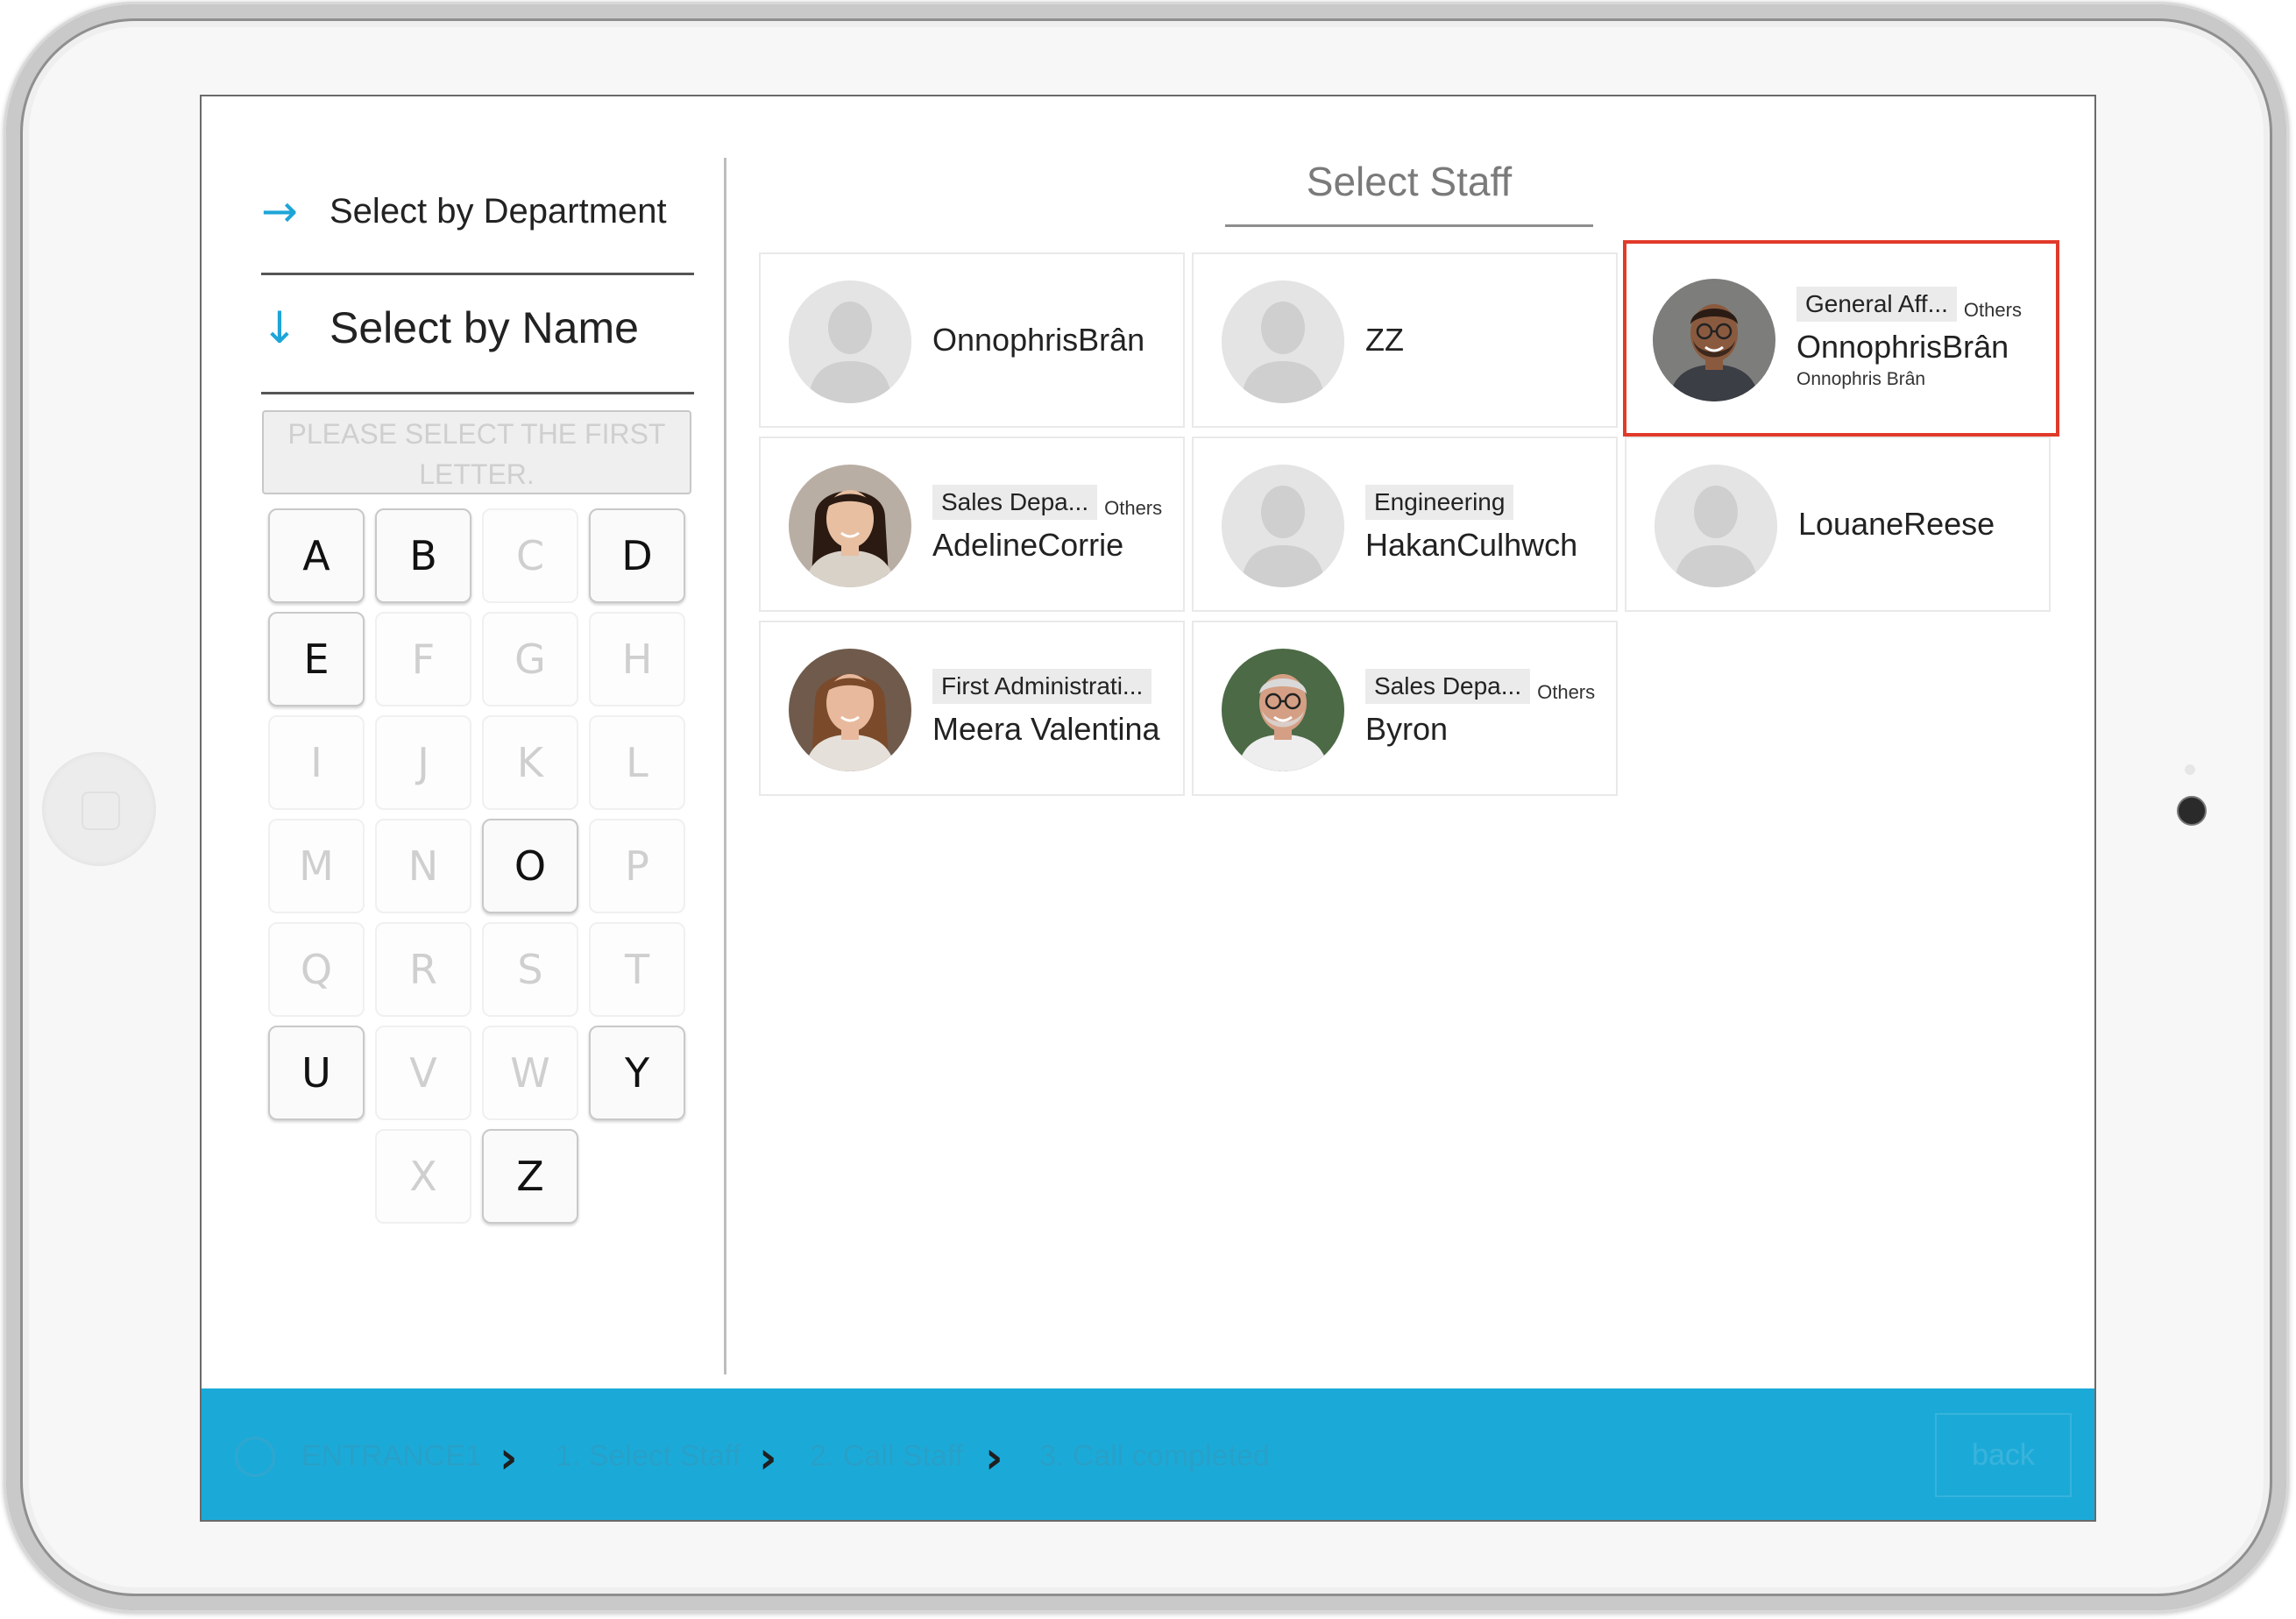  I want to click on letter-key-j: J, so click(423, 762).